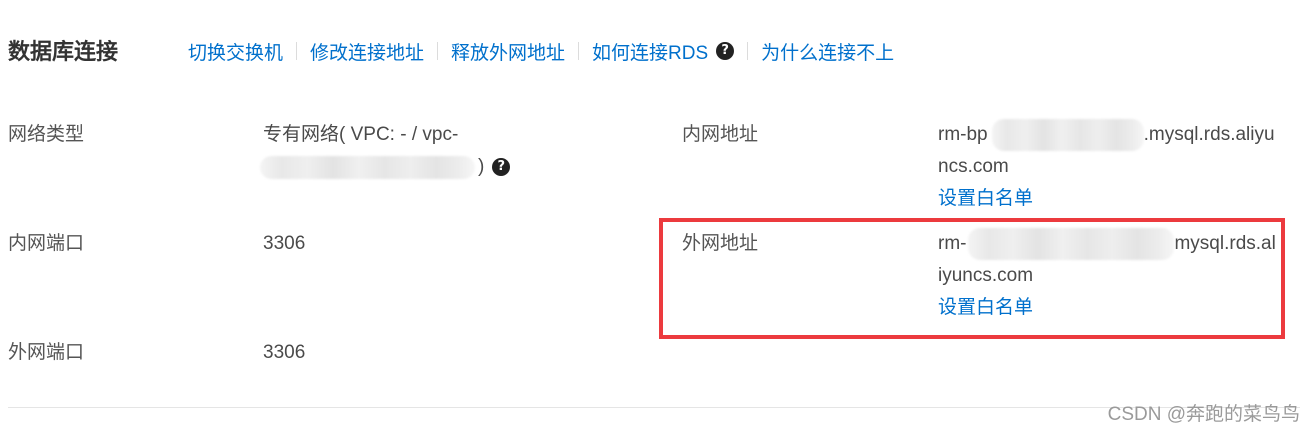  I want to click on internal-address-value: rm-bp .mysql.rds.aliyu ncs.com 设置白名单, so click(1106, 167).